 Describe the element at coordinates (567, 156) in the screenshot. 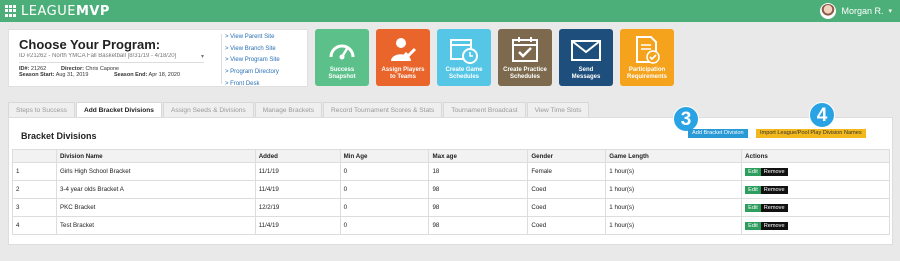

I see `column-header-gender: Gender` at that location.